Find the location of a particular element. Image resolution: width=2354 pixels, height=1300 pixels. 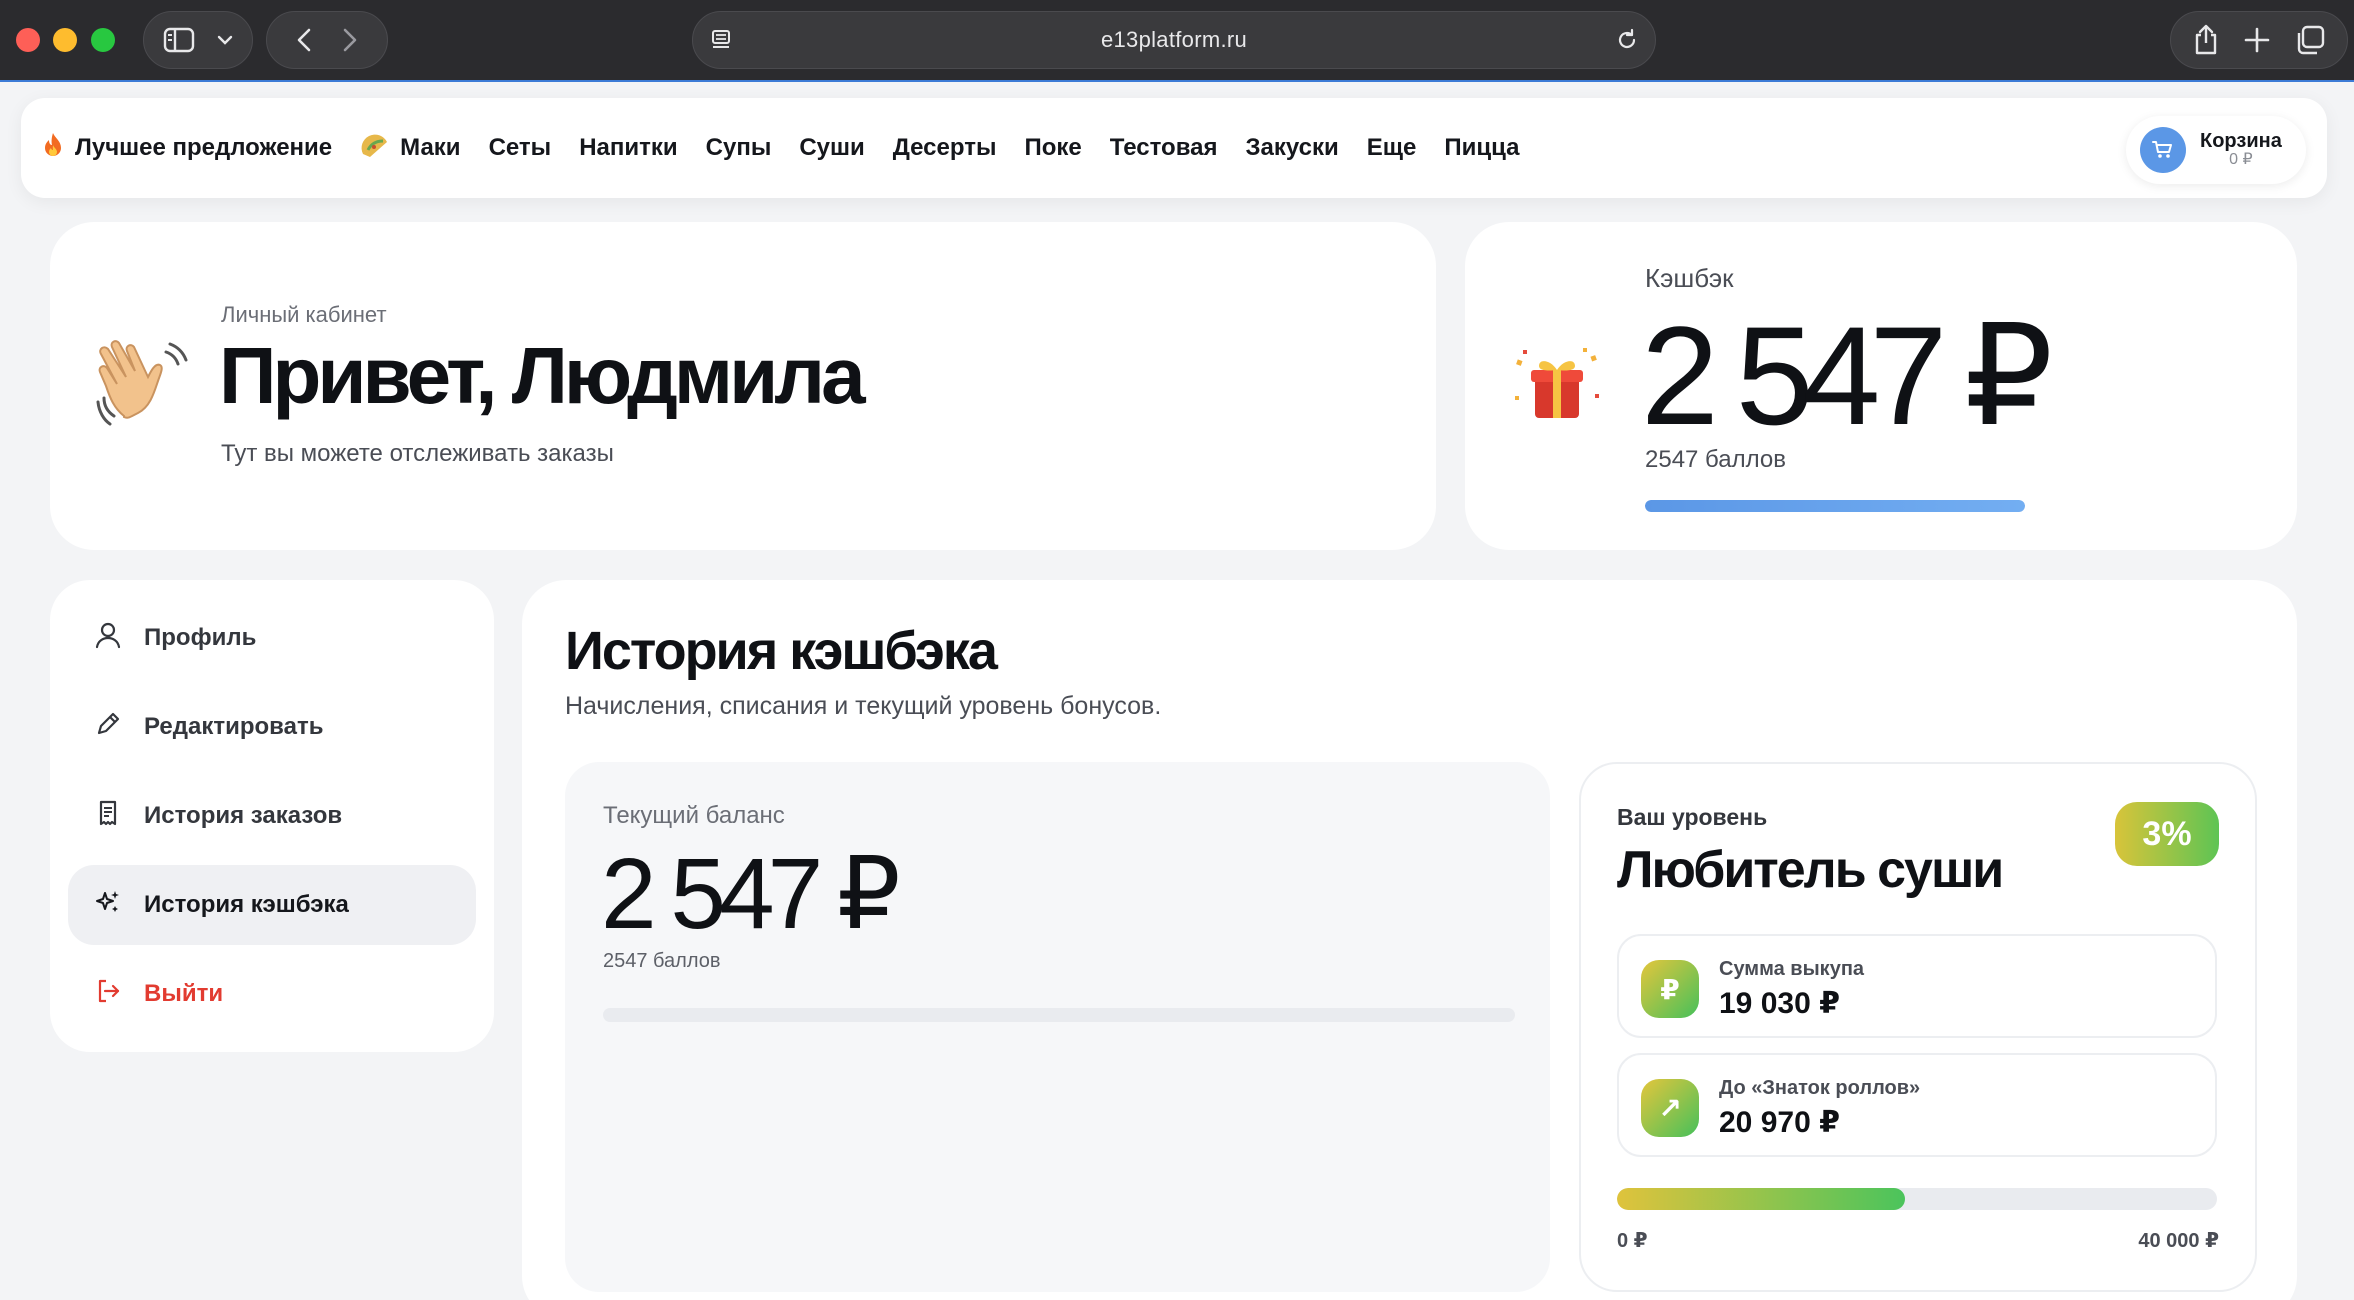

balance-value: 2 547 ₽ is located at coordinates (751, 894).